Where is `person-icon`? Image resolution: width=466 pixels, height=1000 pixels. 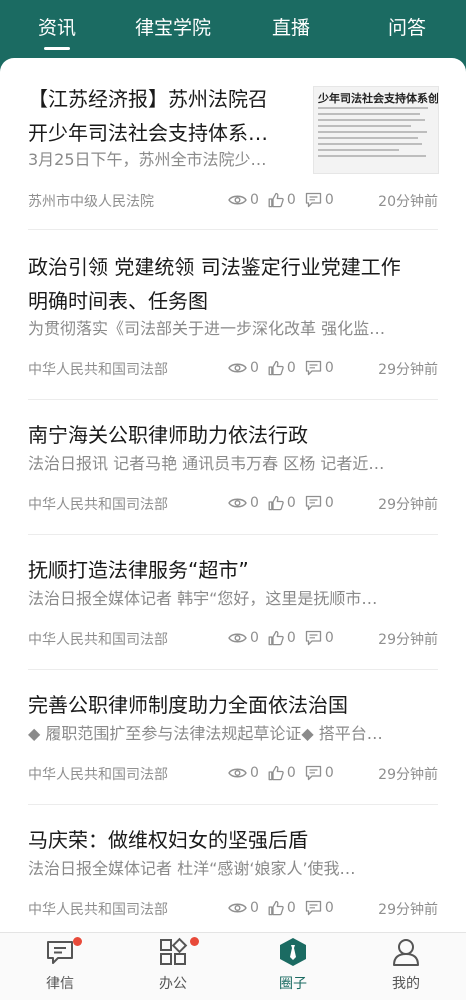
person-icon is located at coordinates (406, 952).